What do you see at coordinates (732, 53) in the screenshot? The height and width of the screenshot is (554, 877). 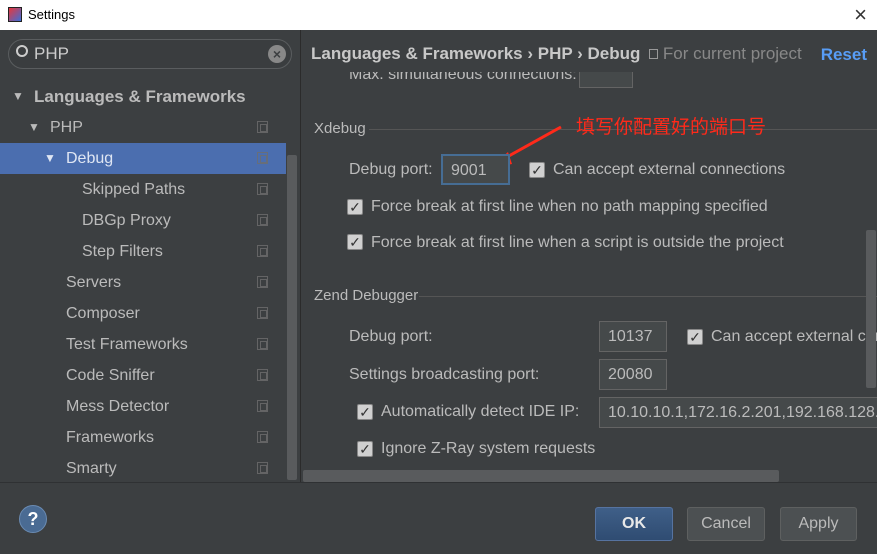 I see `scope-label: For current project` at bounding box center [732, 53].